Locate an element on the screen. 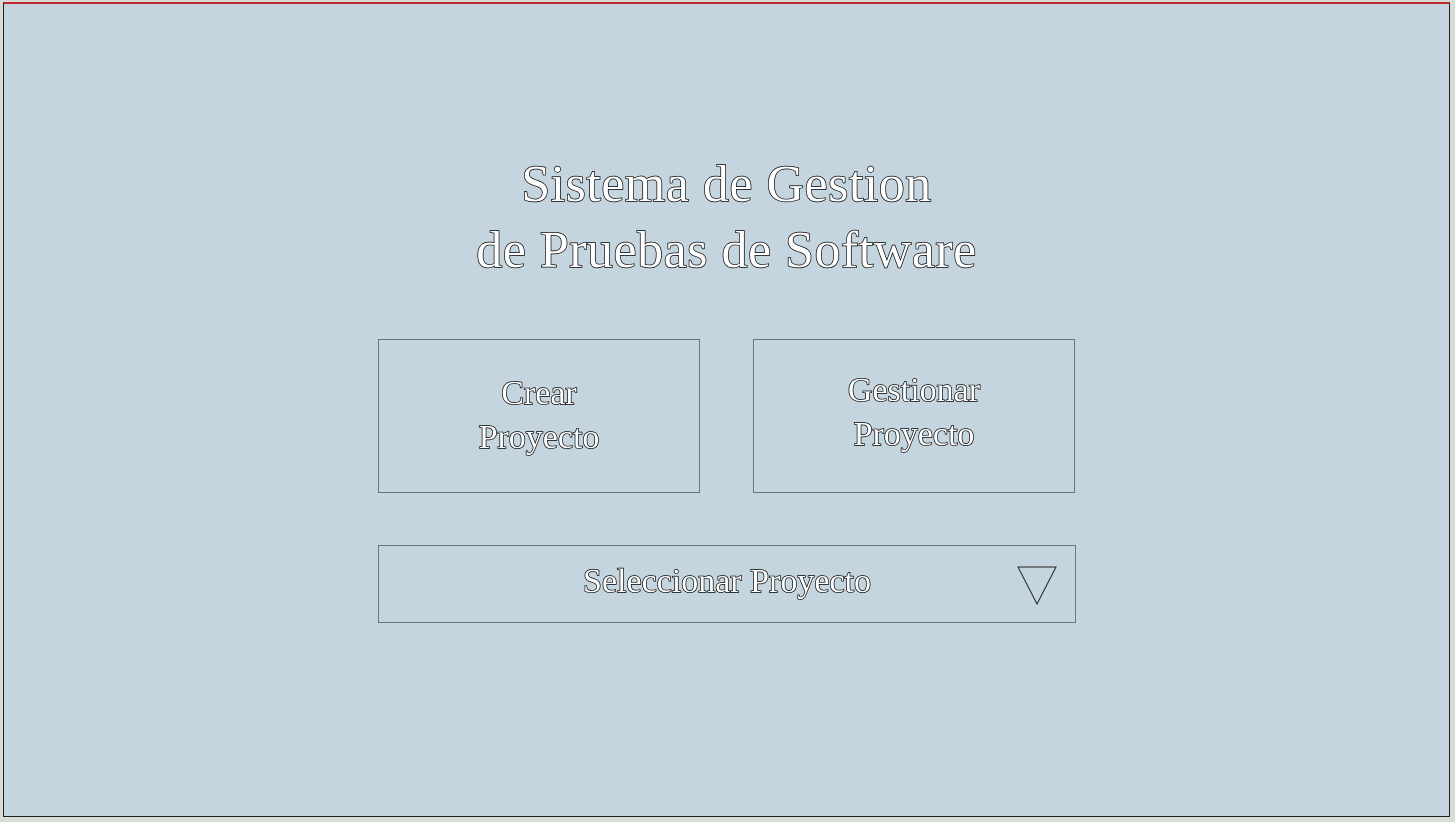  select-project-label: Seleccionar Proyecto is located at coordinates (726, 581).